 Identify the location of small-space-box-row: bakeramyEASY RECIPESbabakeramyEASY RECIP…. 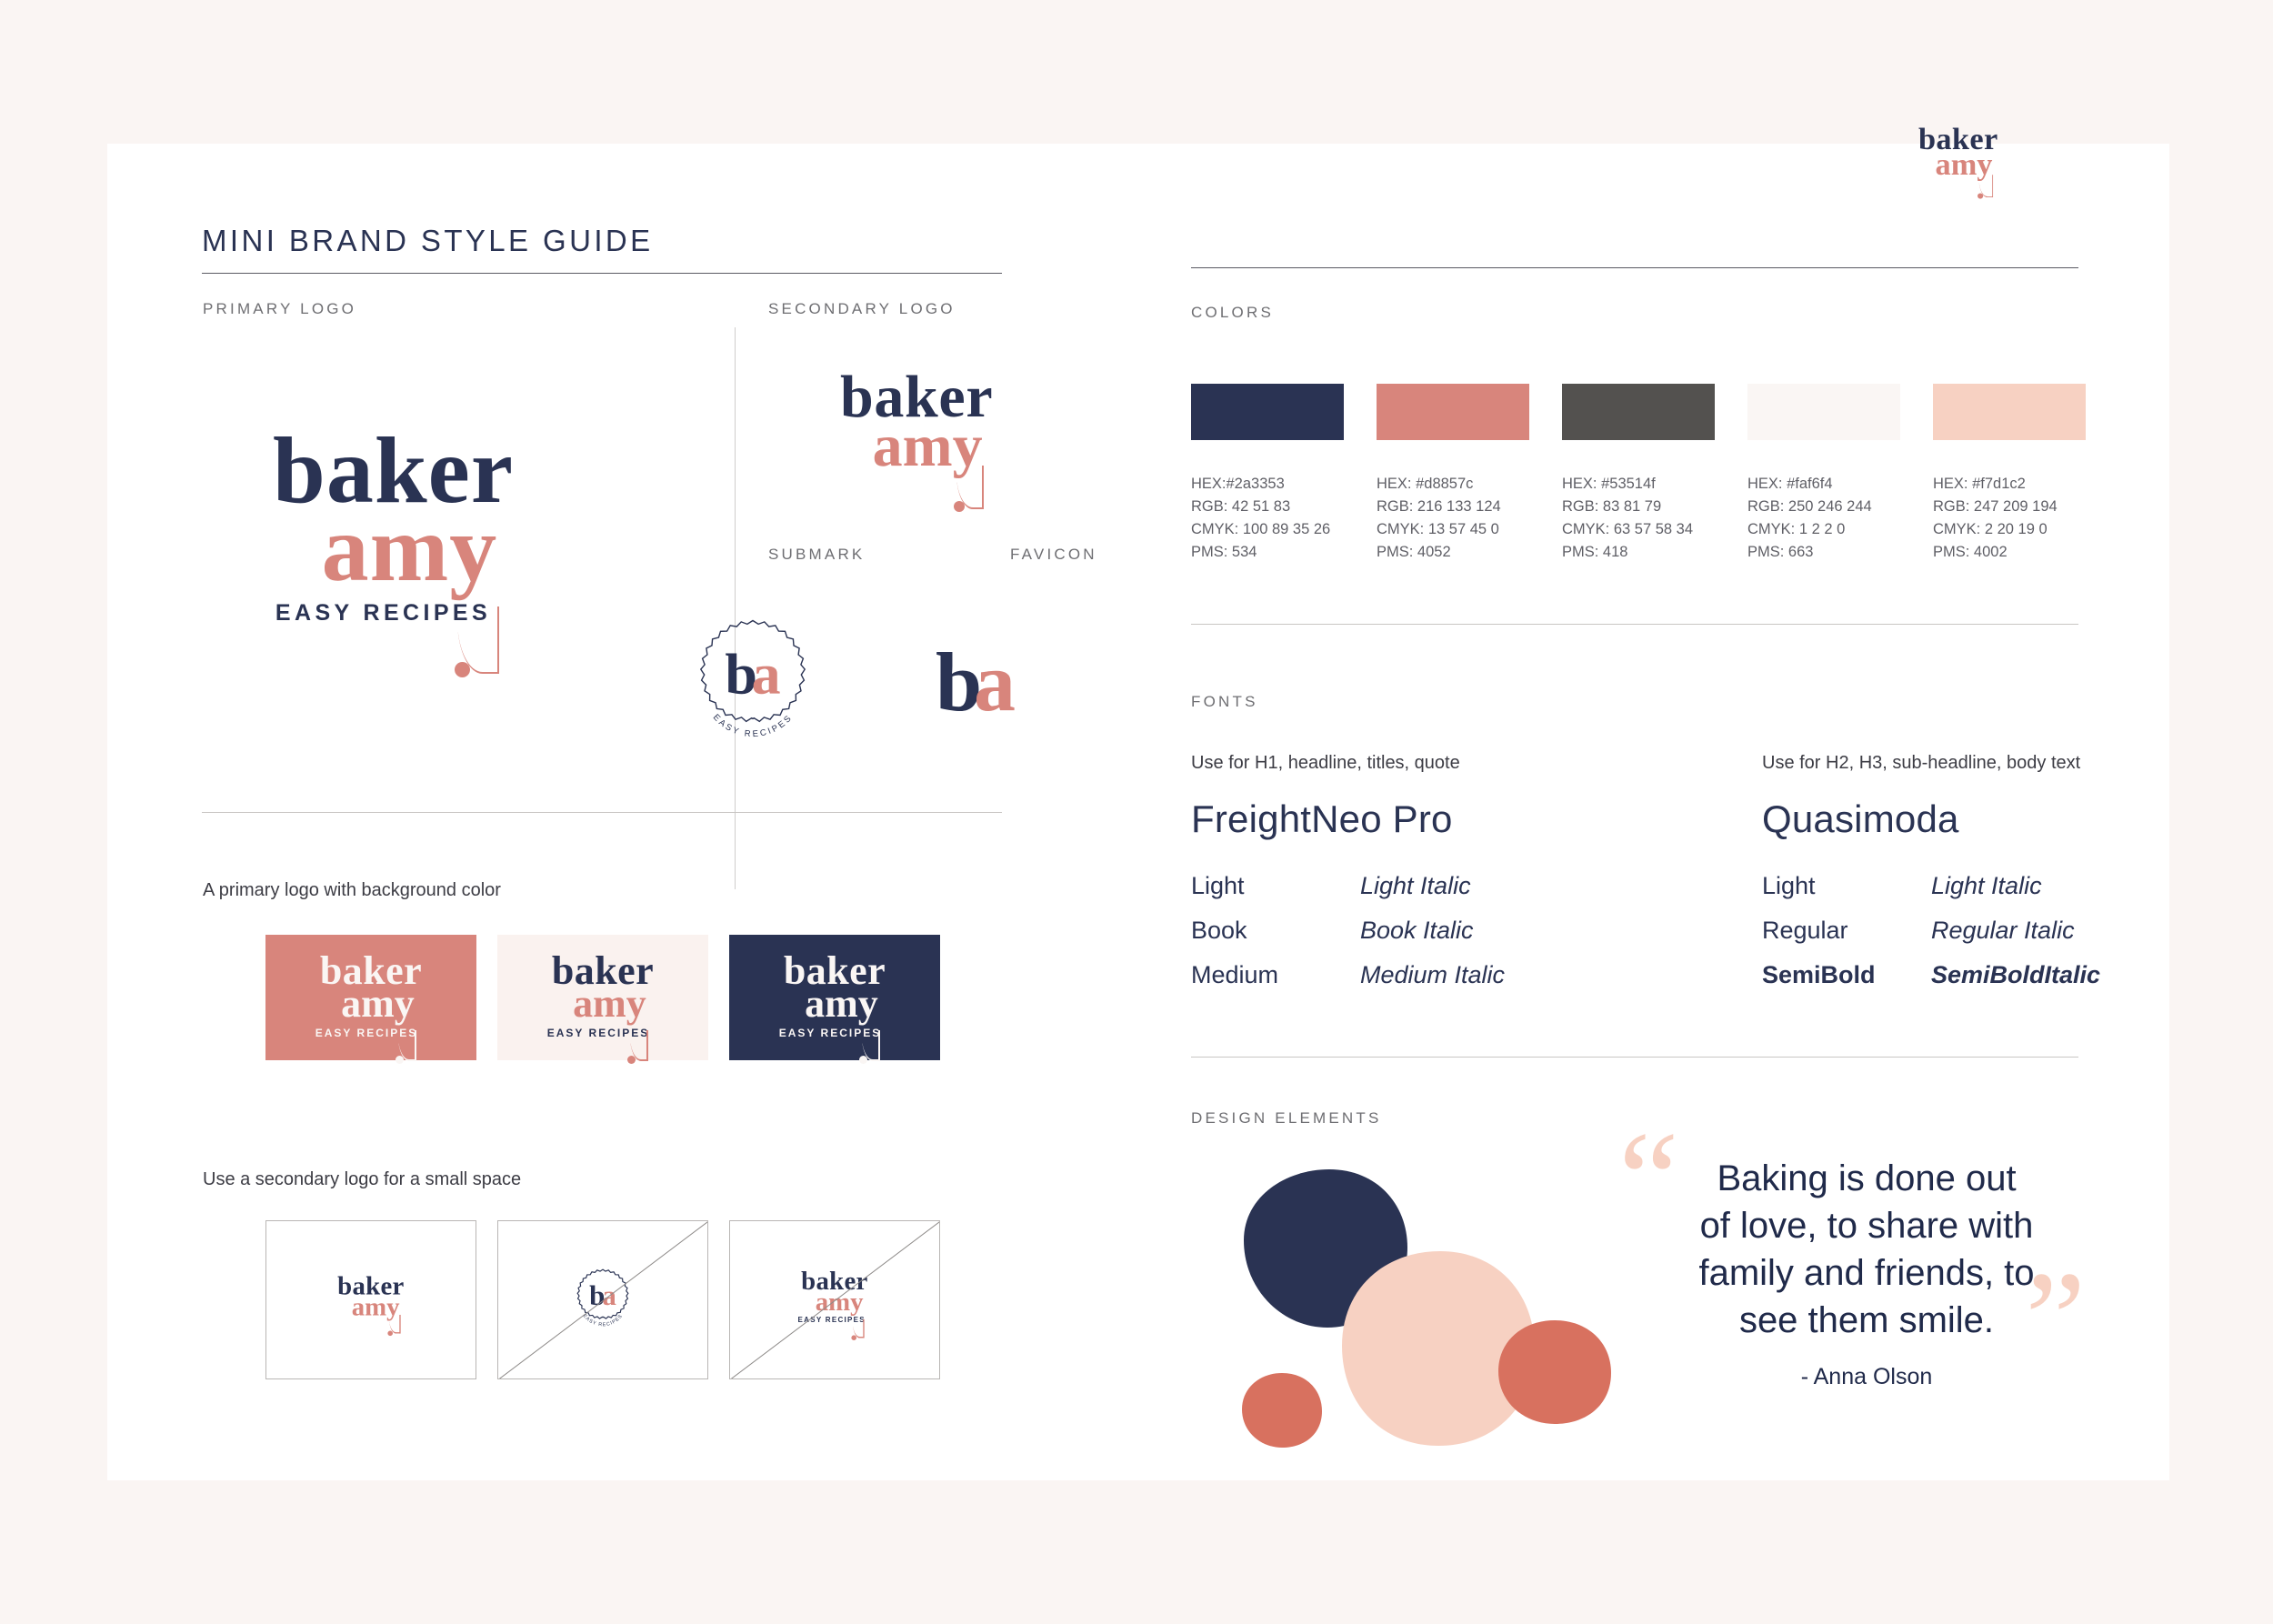
(602, 1299).